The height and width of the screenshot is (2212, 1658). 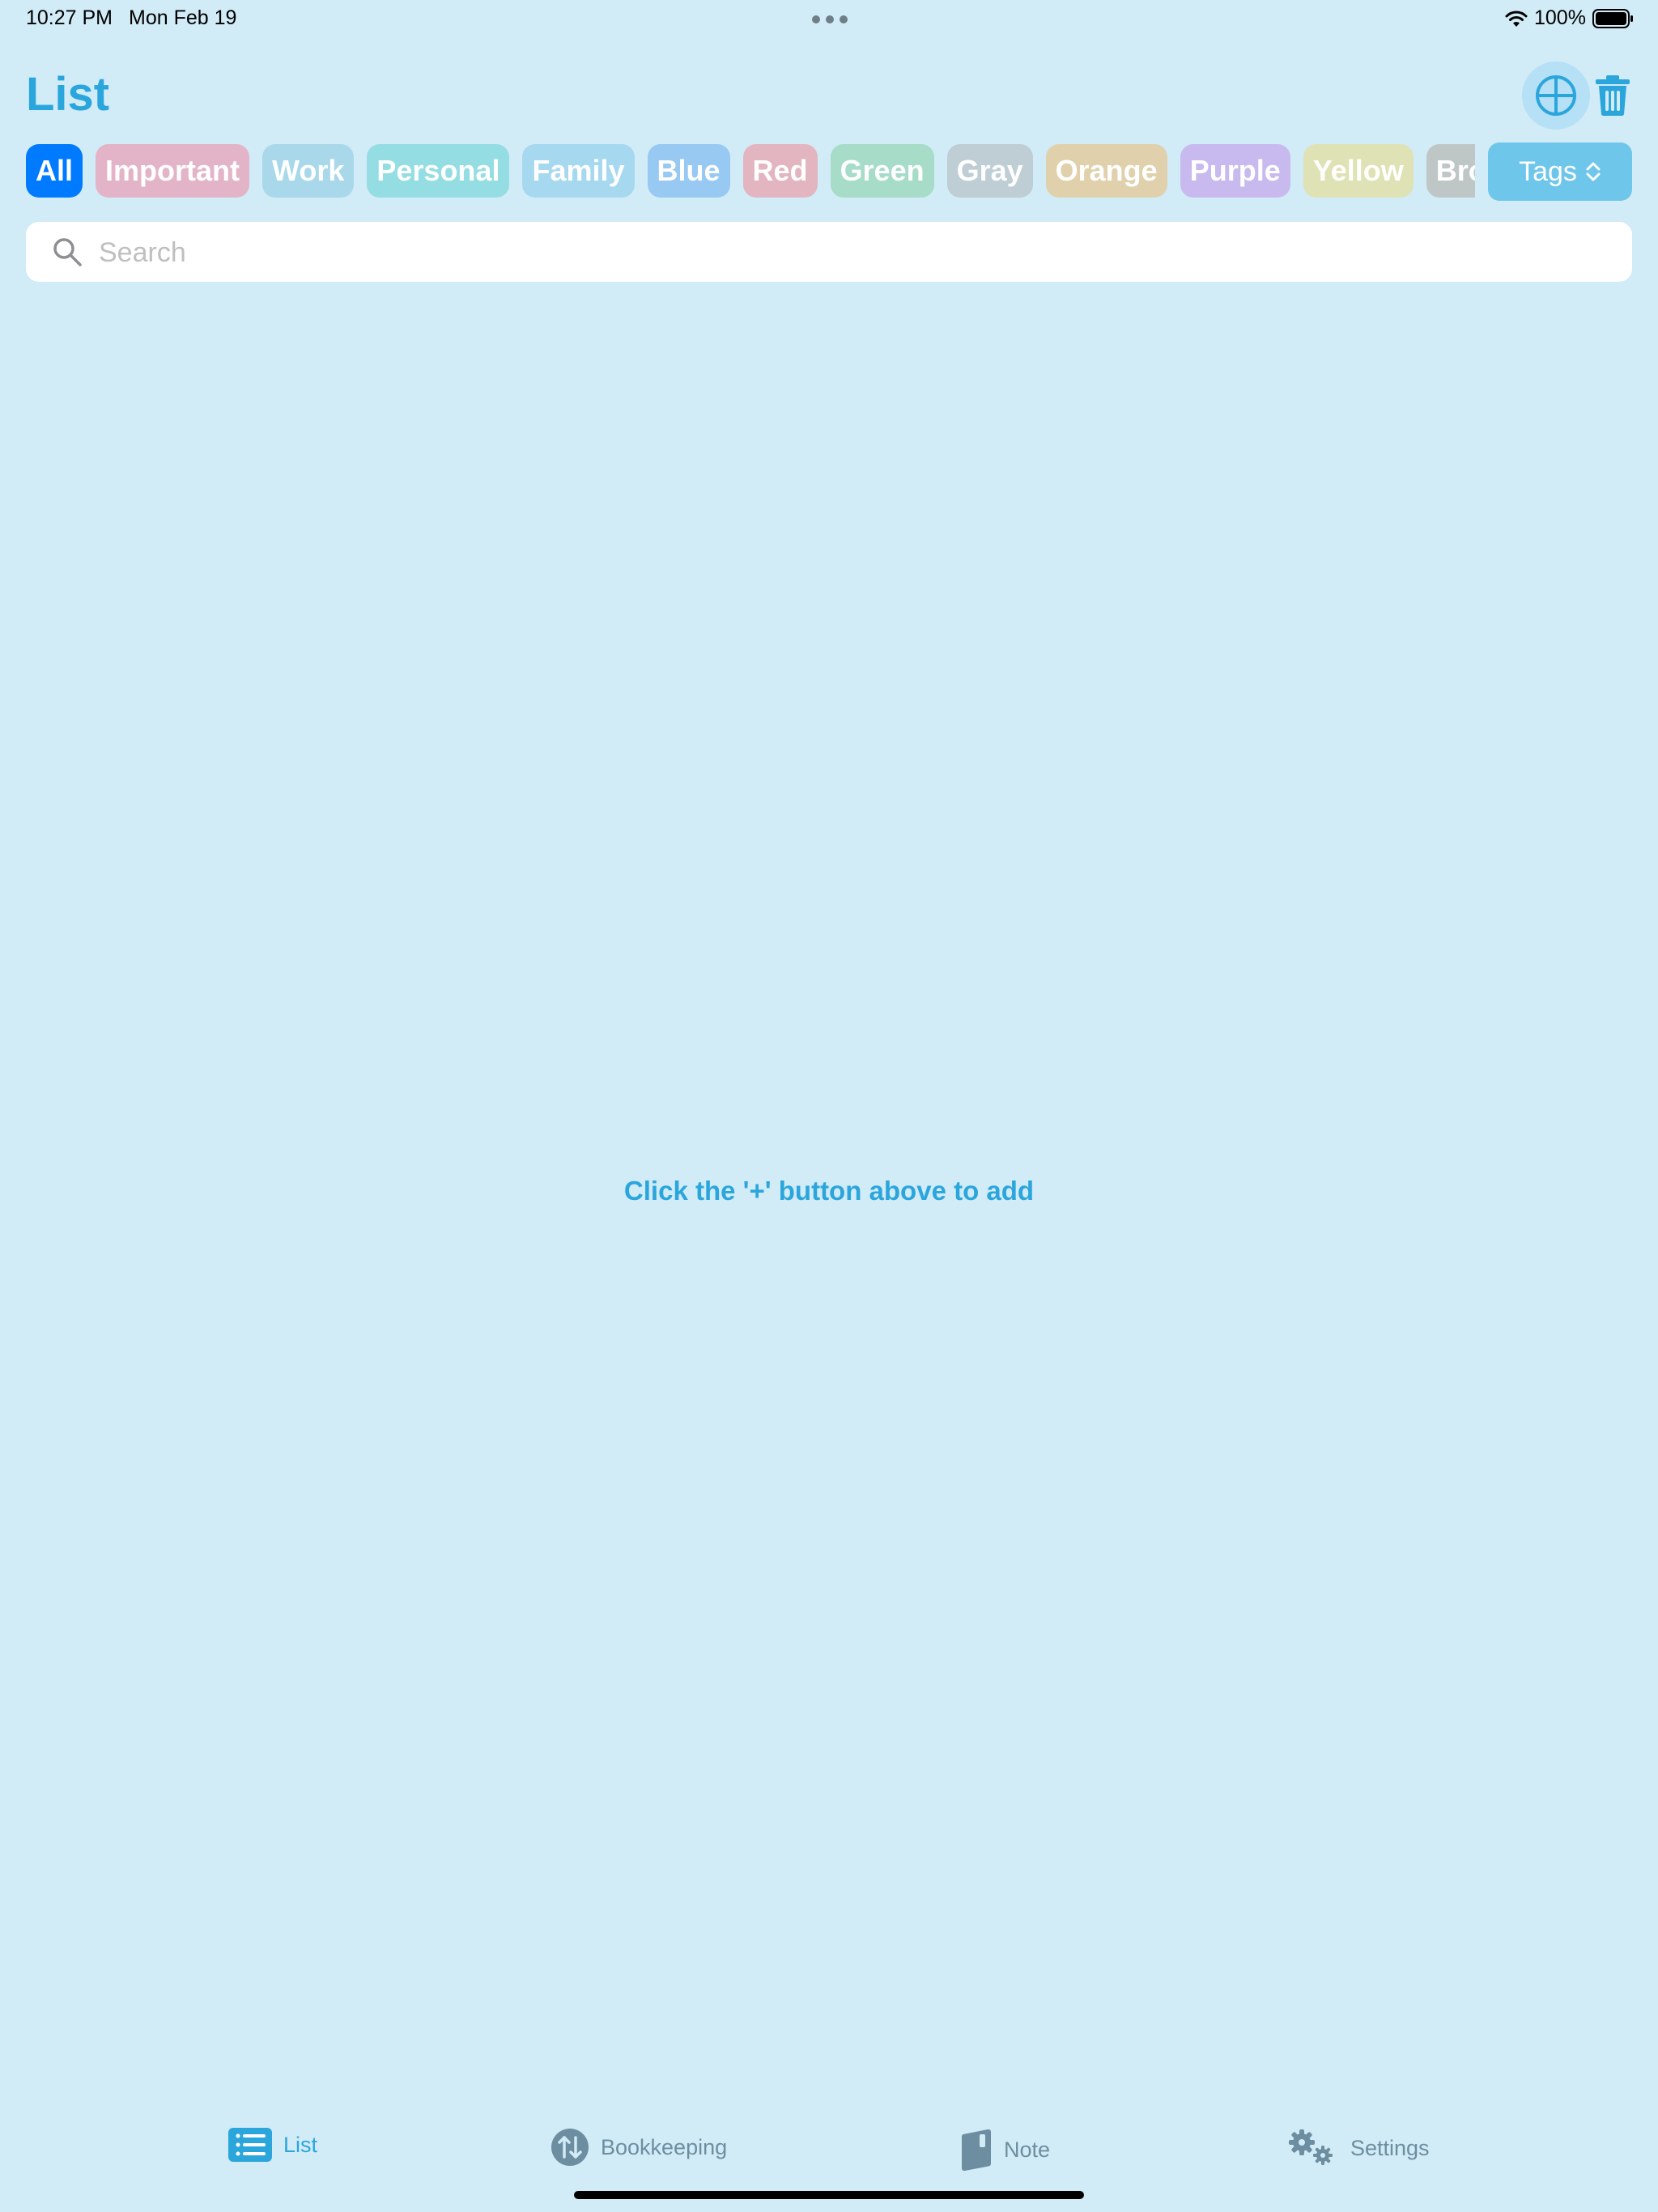 I want to click on home-indicator, so click(x=829, y=2195).